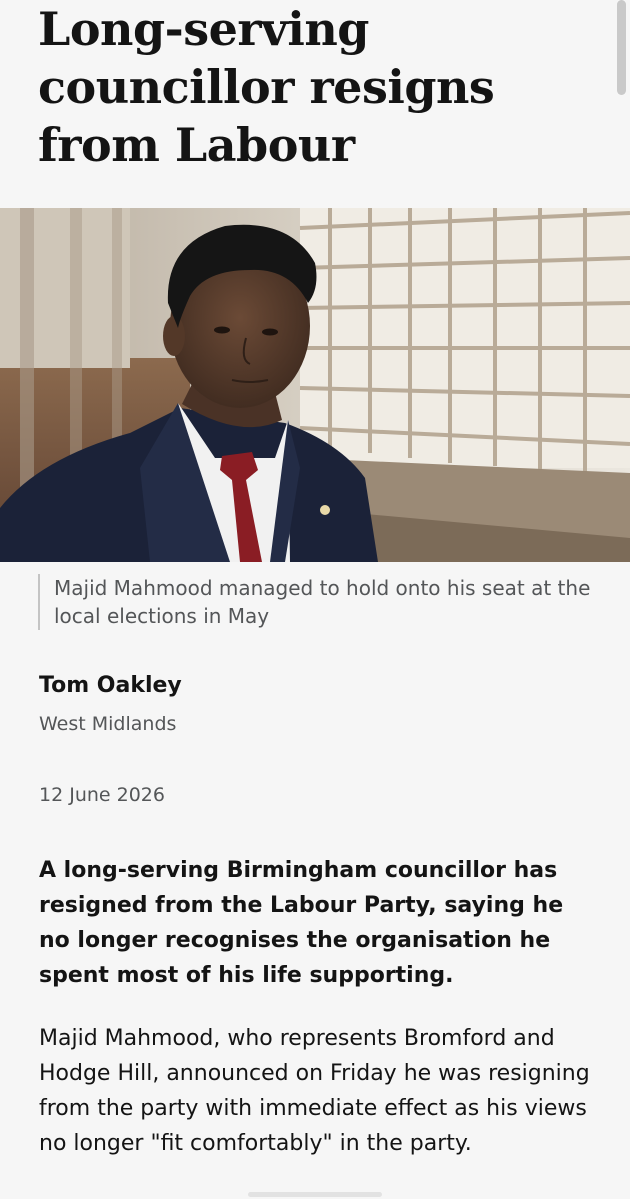 This screenshot has width=630, height=1199. What do you see at coordinates (315, 1194) in the screenshot?
I see `home-indicator` at bounding box center [315, 1194].